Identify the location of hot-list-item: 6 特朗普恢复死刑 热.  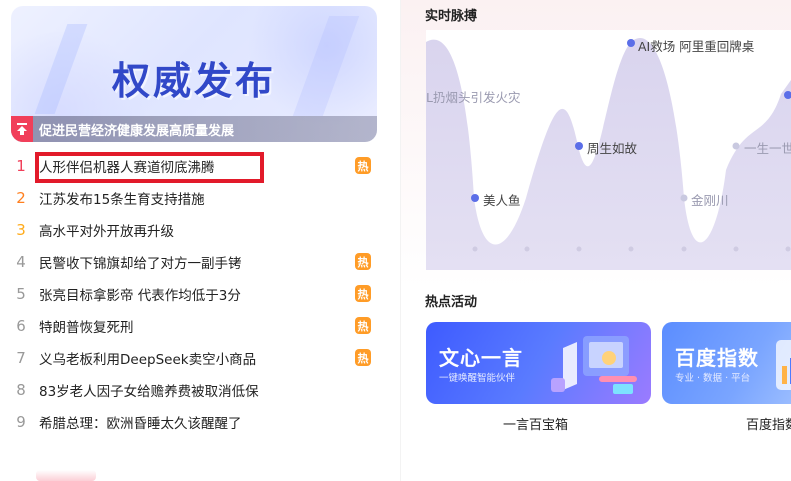
(192, 326).